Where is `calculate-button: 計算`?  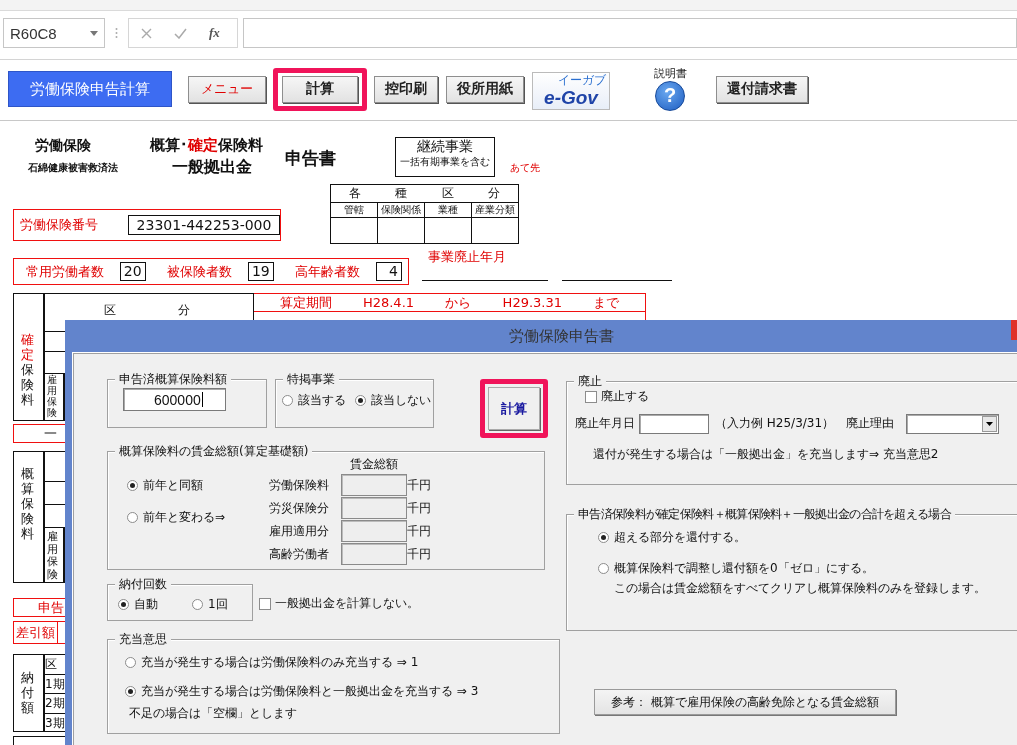 calculate-button: 計算 is located at coordinates (514, 408).